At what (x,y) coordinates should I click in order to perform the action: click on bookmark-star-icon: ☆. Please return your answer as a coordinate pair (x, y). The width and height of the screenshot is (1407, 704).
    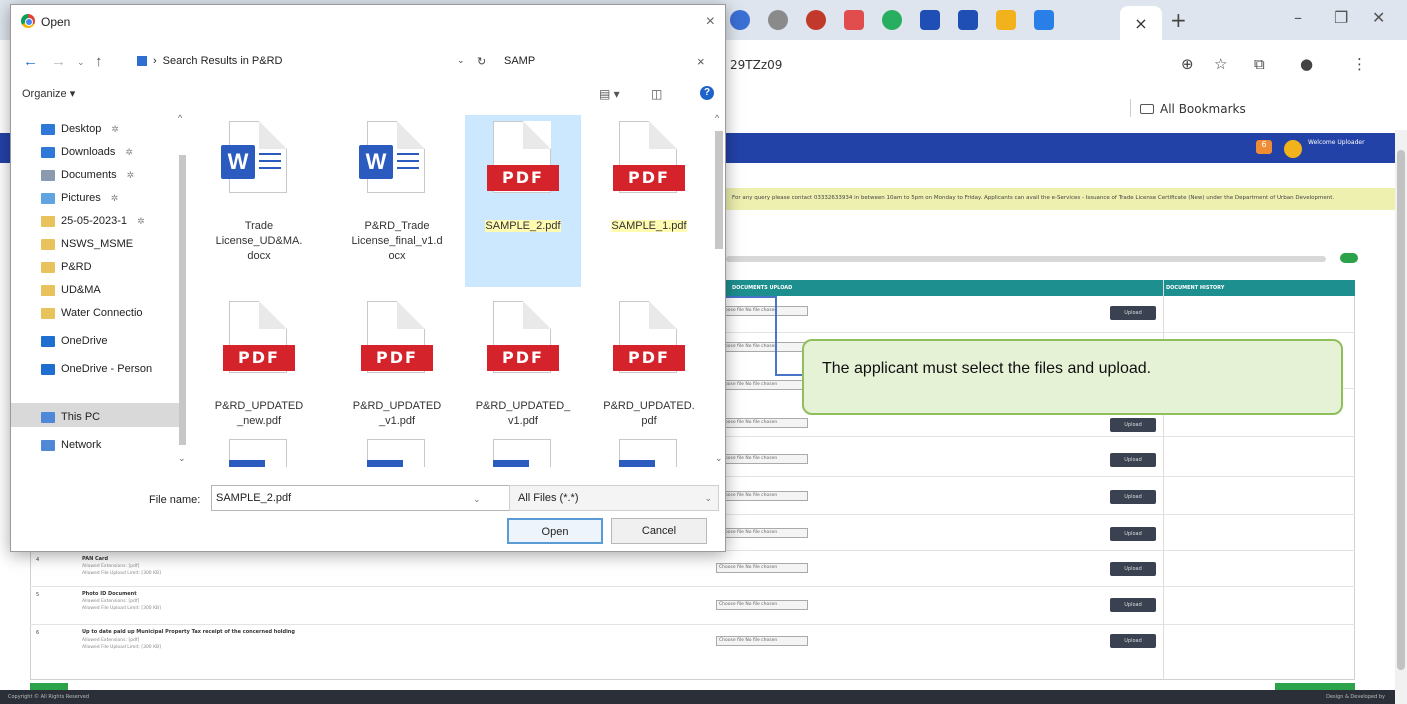
    Looking at the image, I should click on (1220, 64).